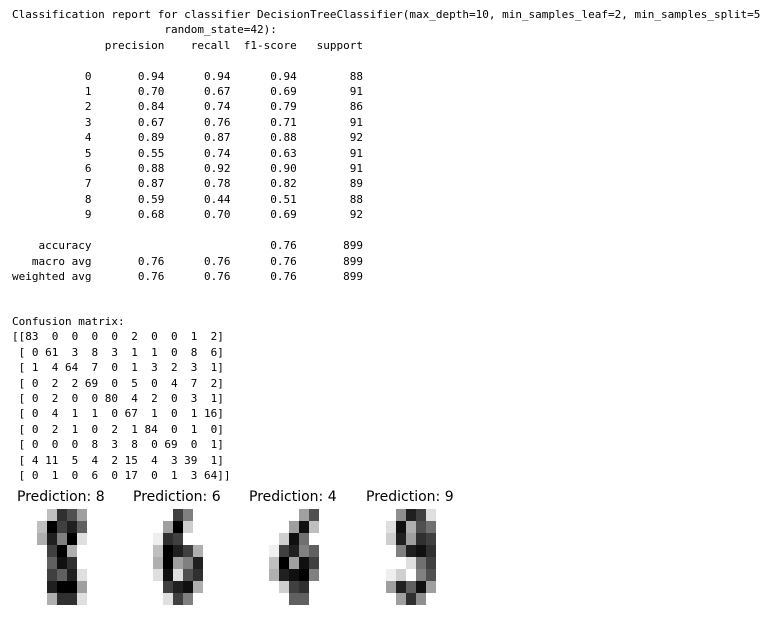 This screenshot has height=622, width=760. Describe the element at coordinates (187, 215) in the screenshot. I see `report-row-9: 9 0.68 0.70 0.69 92` at that location.